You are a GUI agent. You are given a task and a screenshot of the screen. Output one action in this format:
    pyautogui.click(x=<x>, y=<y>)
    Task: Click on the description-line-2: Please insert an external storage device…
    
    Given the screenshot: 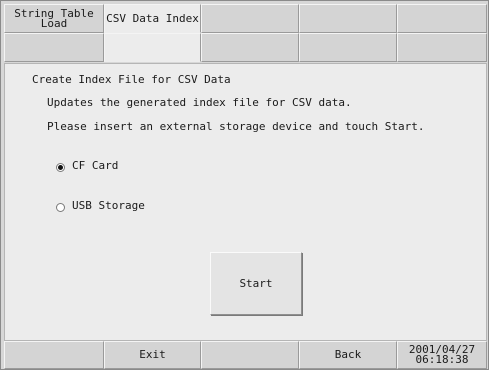 What is the action you would take?
    pyautogui.click(x=236, y=126)
    